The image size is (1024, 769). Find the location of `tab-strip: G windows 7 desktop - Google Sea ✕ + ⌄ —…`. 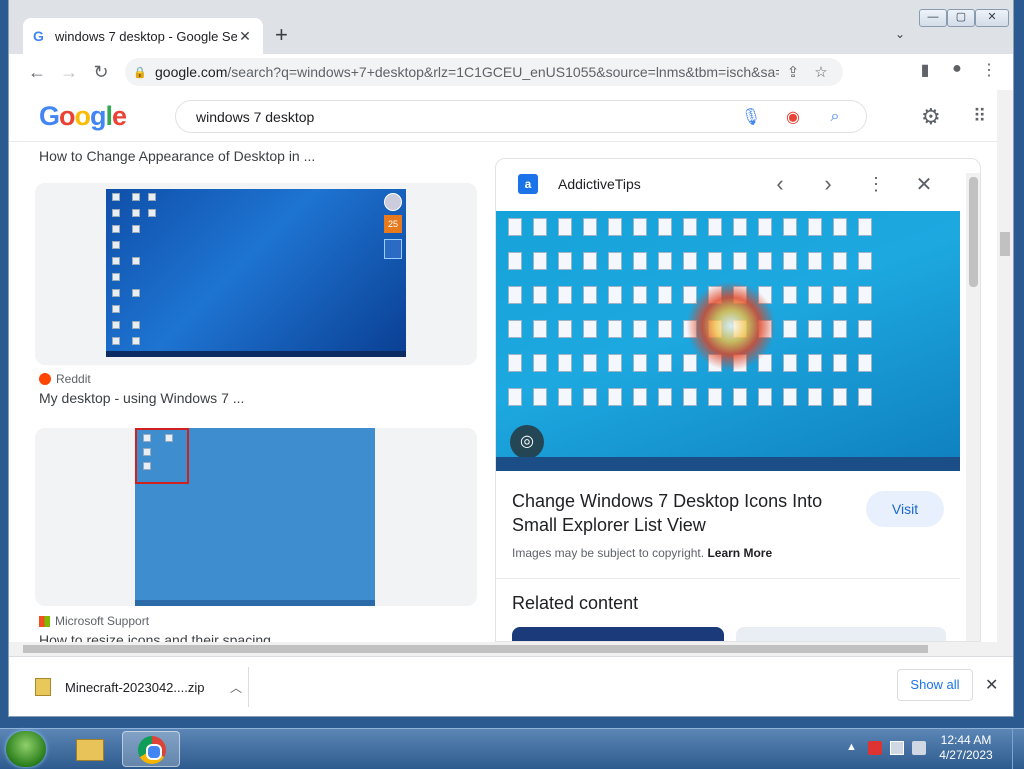

tab-strip: G windows 7 desktop - Google Sea ✕ + ⌄ —… is located at coordinates (511, 27).